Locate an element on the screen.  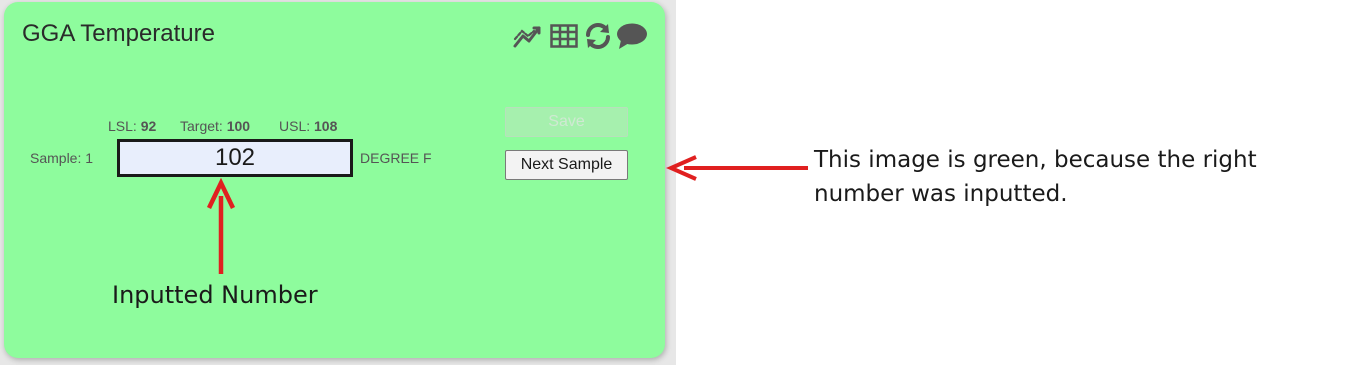
next-sample-button: Next Sample is located at coordinates (566, 165).